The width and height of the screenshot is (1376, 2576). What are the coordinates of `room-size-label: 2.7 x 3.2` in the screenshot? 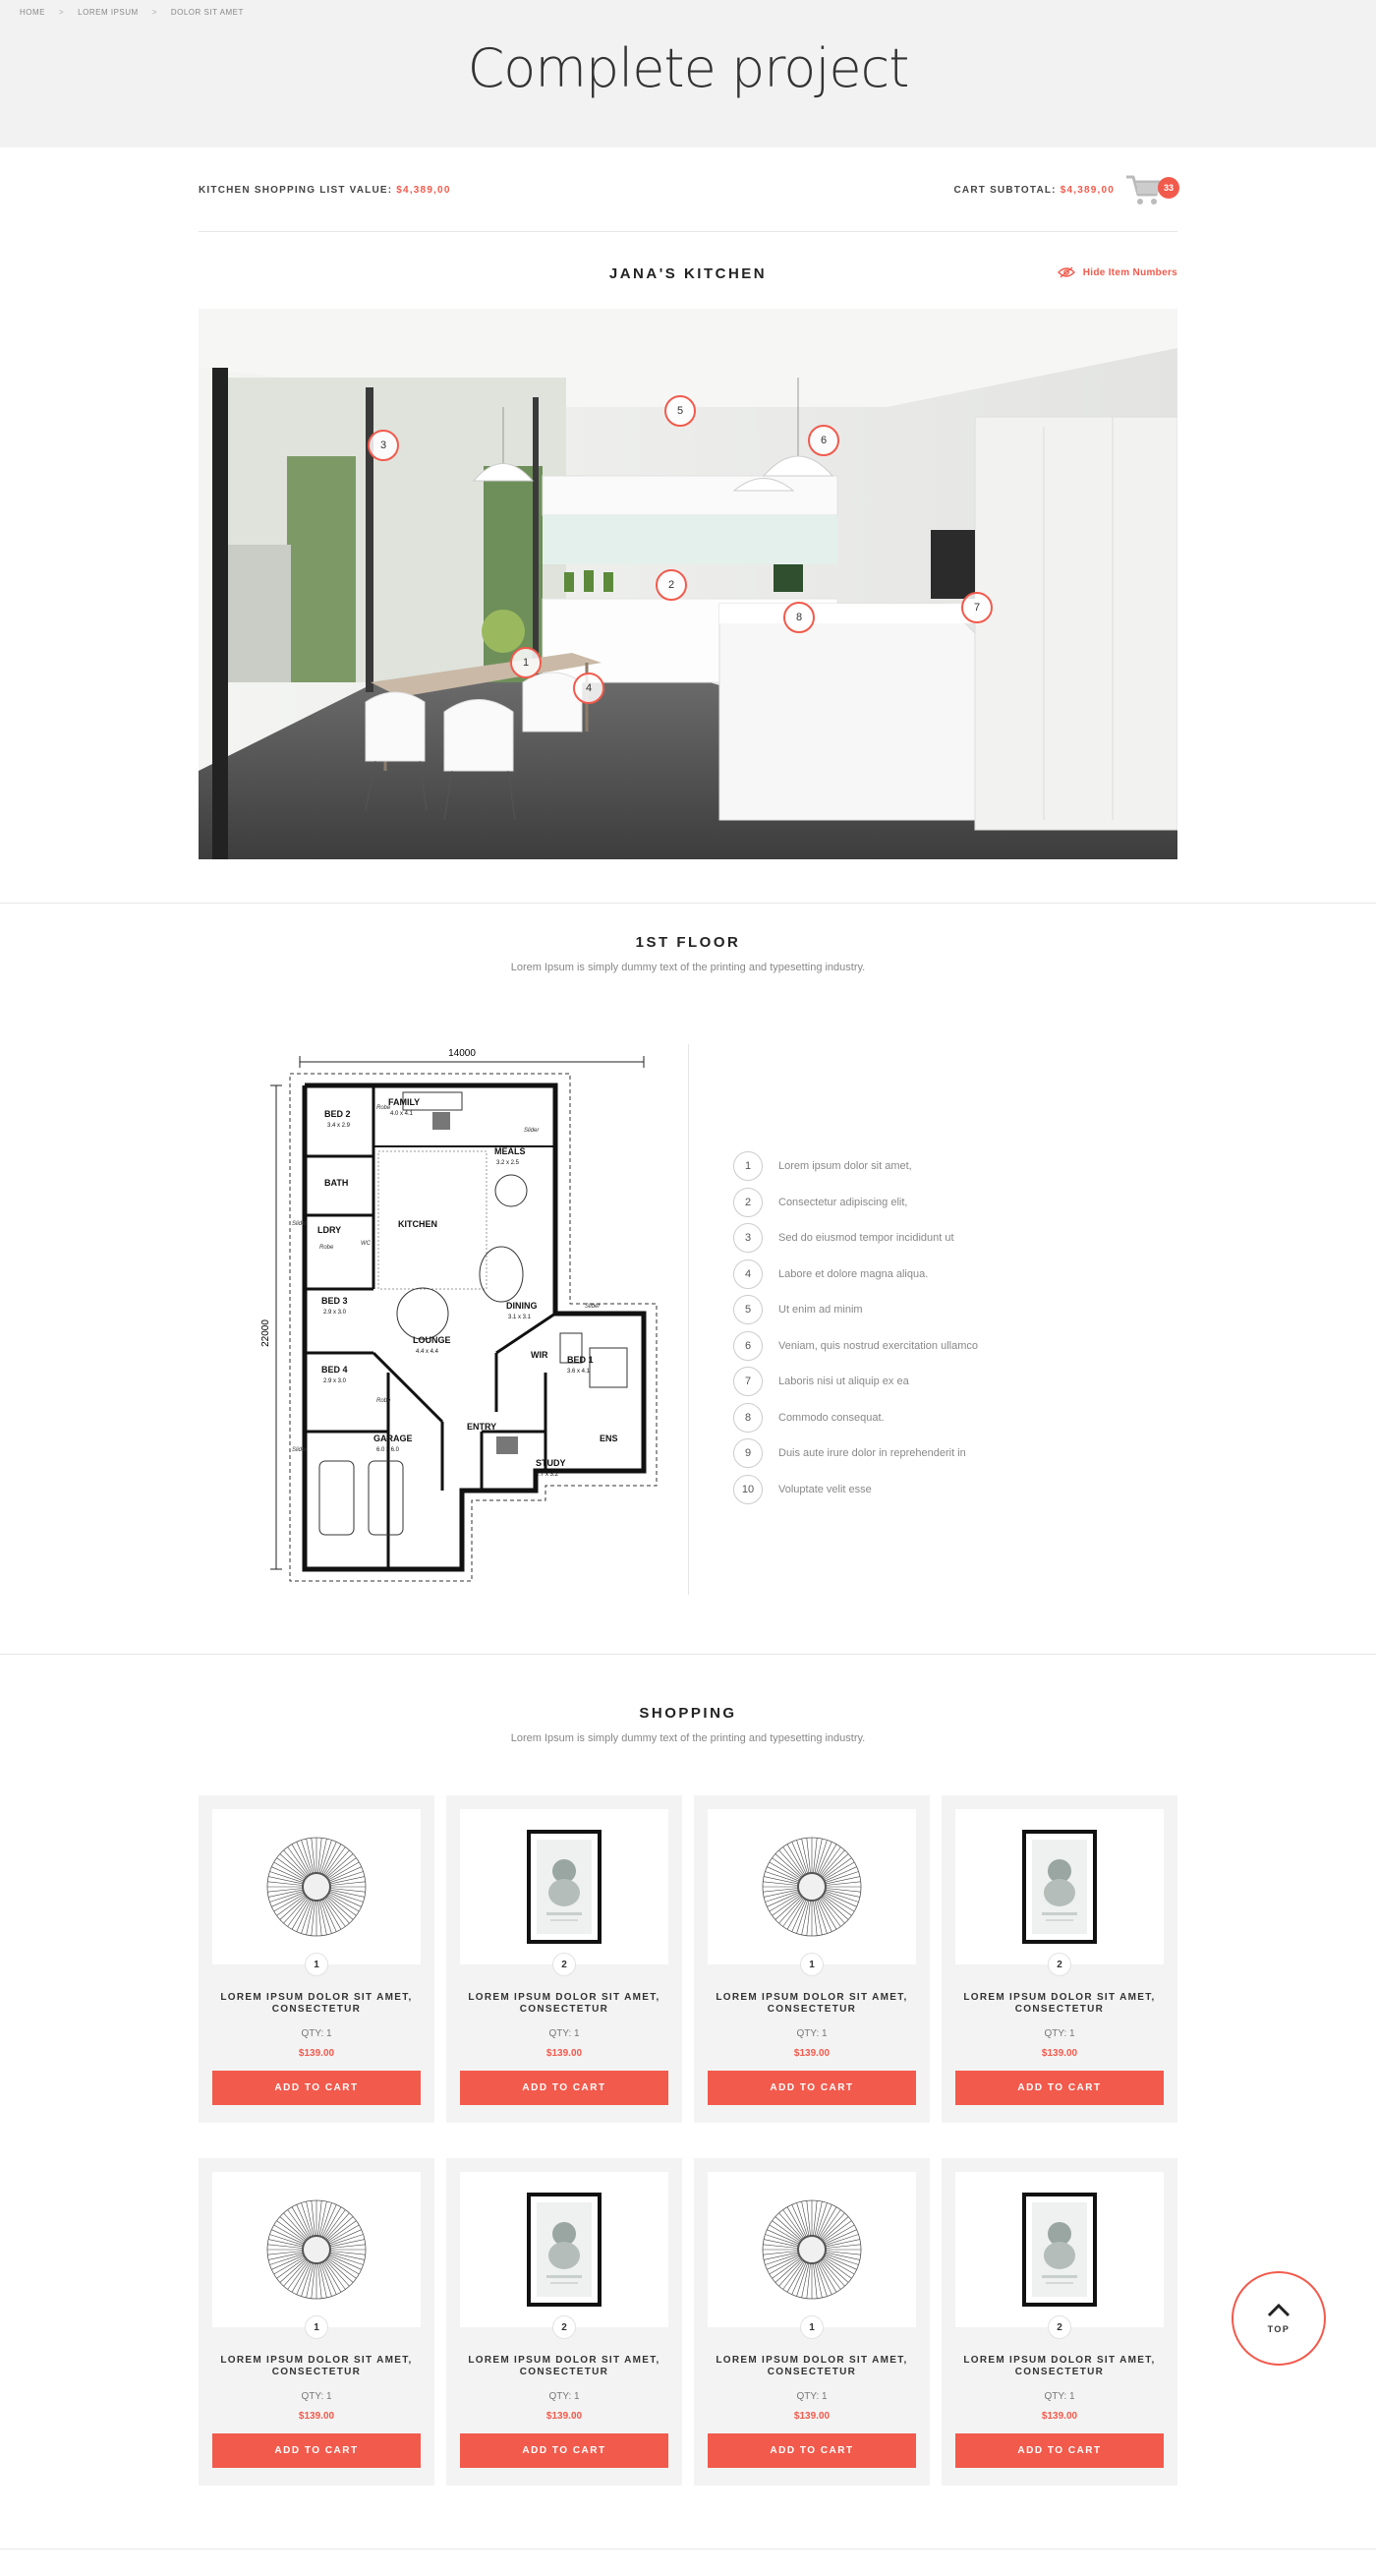 It's located at (547, 1475).